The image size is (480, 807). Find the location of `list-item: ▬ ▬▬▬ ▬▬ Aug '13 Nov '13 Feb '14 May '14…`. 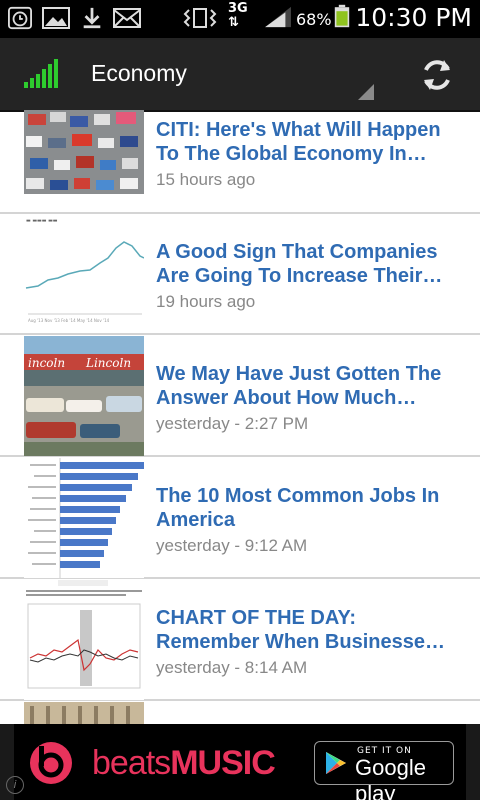

list-item: ▬ ▬▬▬ ▬▬ Aug '13 Nov '13 Feb '14 May '14… is located at coordinates (240, 274).